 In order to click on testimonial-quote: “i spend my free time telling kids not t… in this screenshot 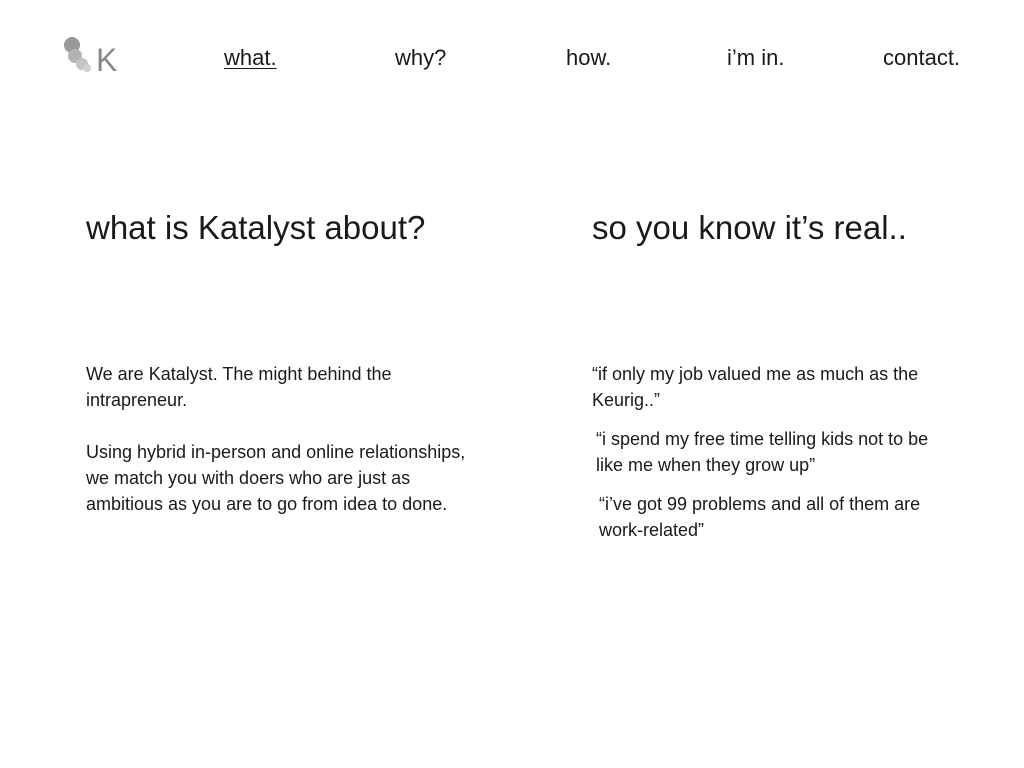, I will do `click(762, 452)`.